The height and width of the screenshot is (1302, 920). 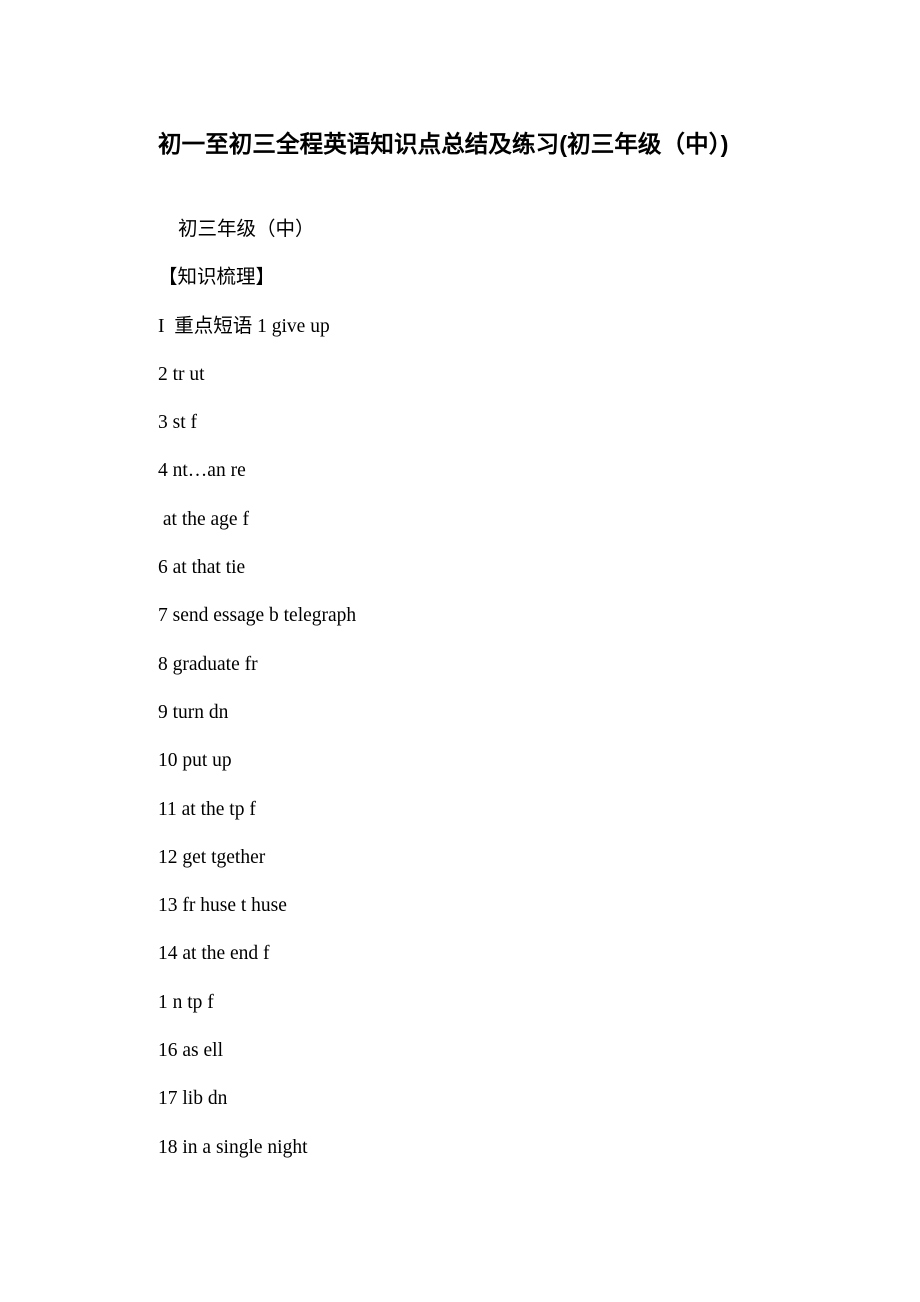 I want to click on list-item: 7 send essage b telegraph, so click(x=257, y=616).